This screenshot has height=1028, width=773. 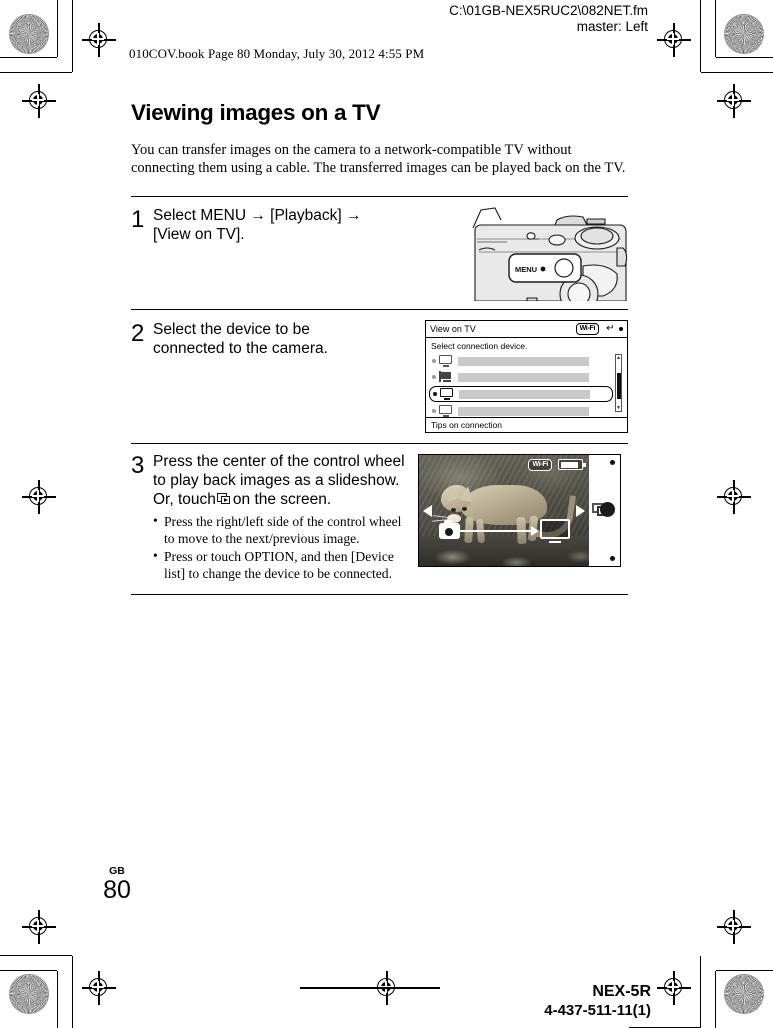 I want to click on part-code: 4-437-511-11(1), so click(x=597, y=1010).